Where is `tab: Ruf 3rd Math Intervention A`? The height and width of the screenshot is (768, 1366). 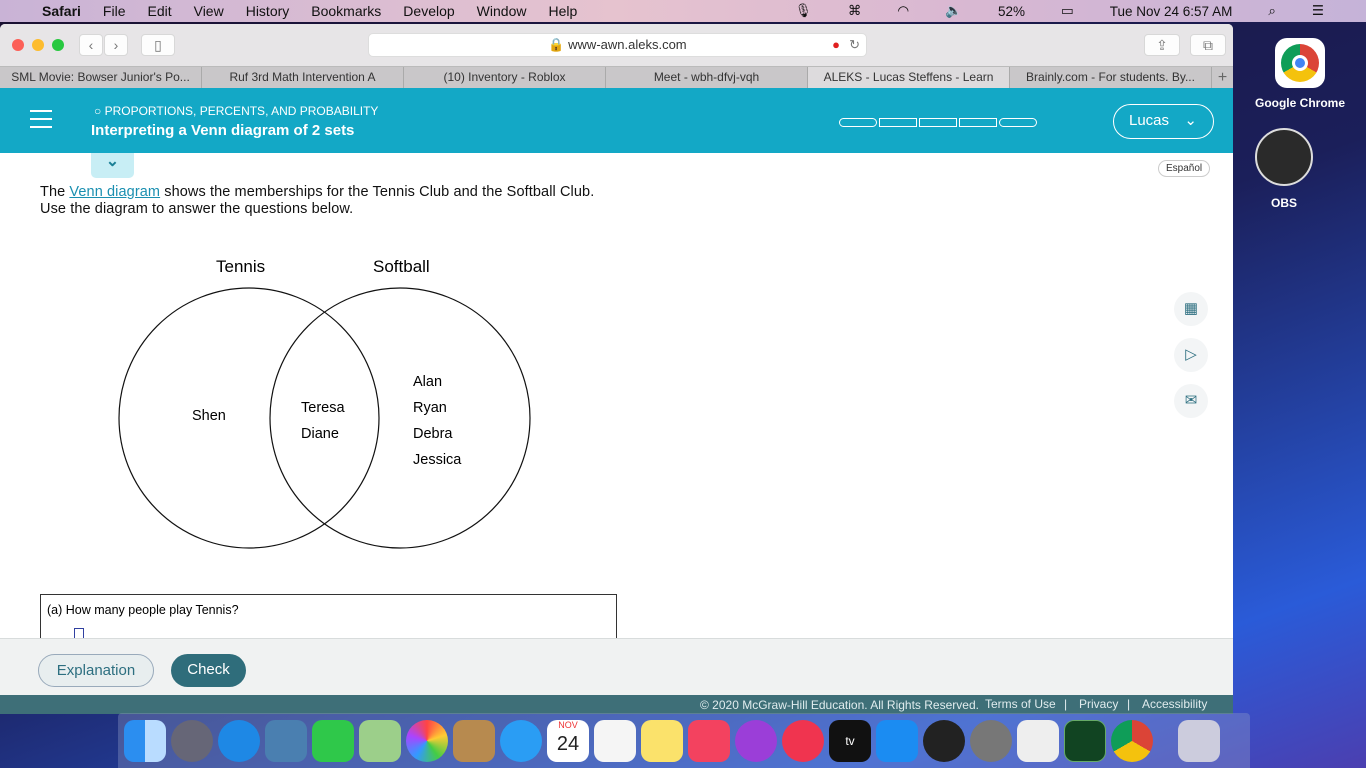
tab: Ruf 3rd Math Intervention A is located at coordinates (303, 77).